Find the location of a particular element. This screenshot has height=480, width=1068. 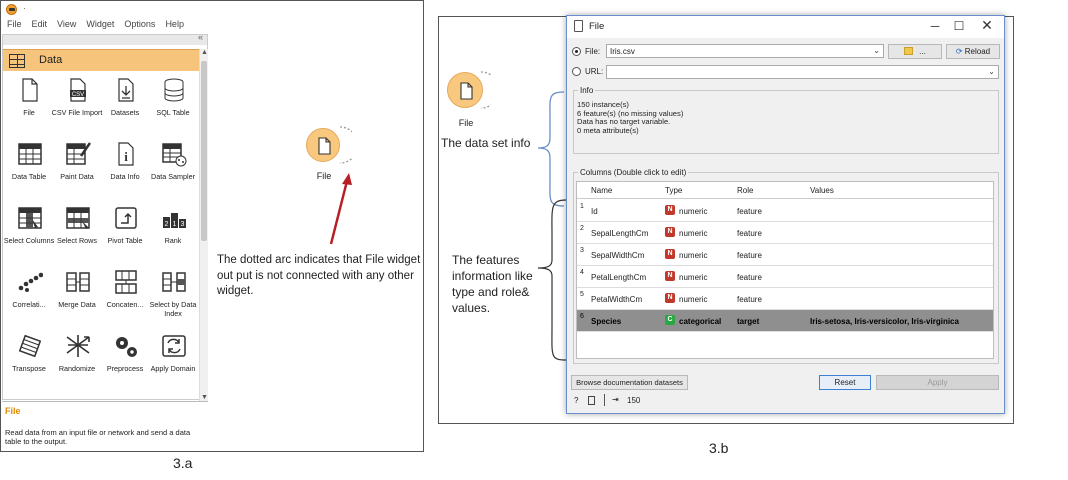

category-data-header: Data is located at coordinates (101, 60).